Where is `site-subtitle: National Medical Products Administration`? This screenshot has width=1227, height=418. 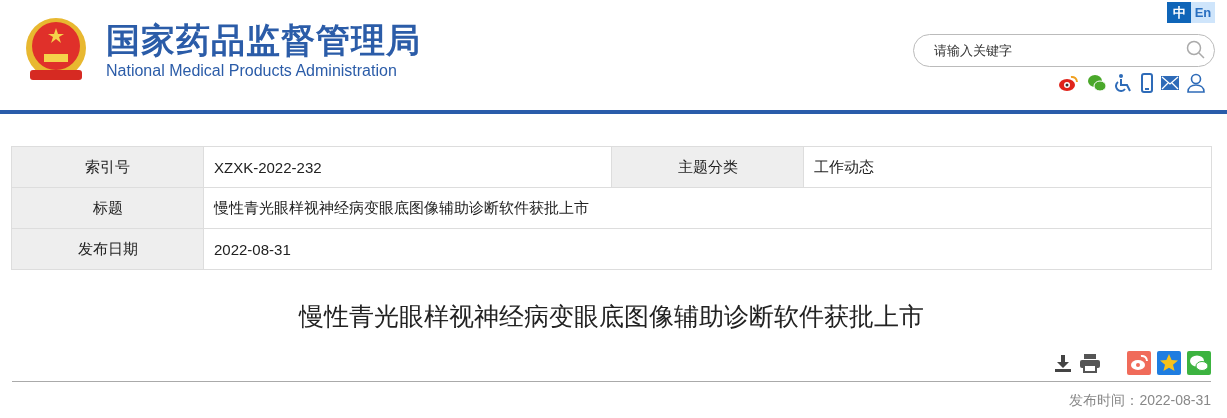
site-subtitle: National Medical Products Administration is located at coordinates (252, 71).